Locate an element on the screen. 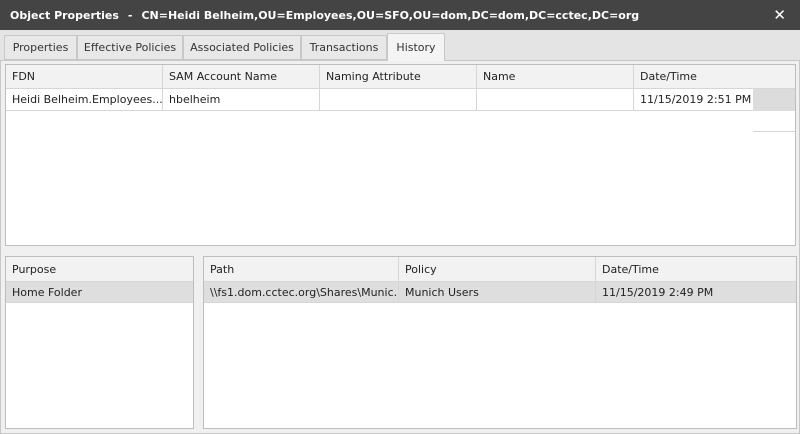 This screenshot has height=434, width=800. column-policy: Policy is located at coordinates (497, 269).